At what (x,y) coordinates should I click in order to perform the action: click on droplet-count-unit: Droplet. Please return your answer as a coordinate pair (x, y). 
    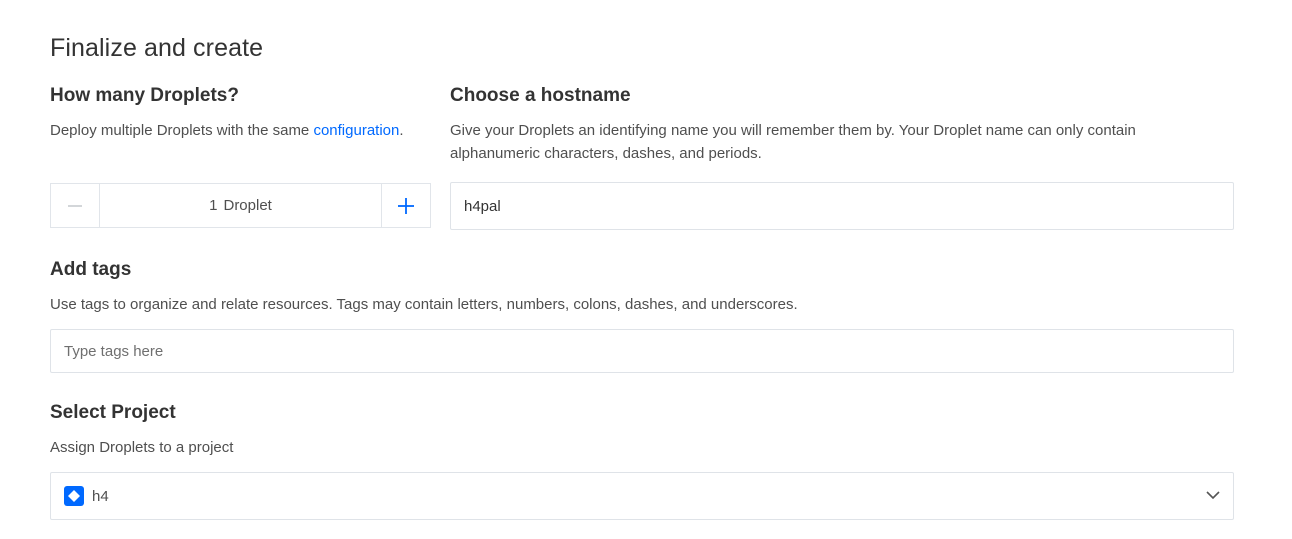
    Looking at the image, I should click on (247, 205).